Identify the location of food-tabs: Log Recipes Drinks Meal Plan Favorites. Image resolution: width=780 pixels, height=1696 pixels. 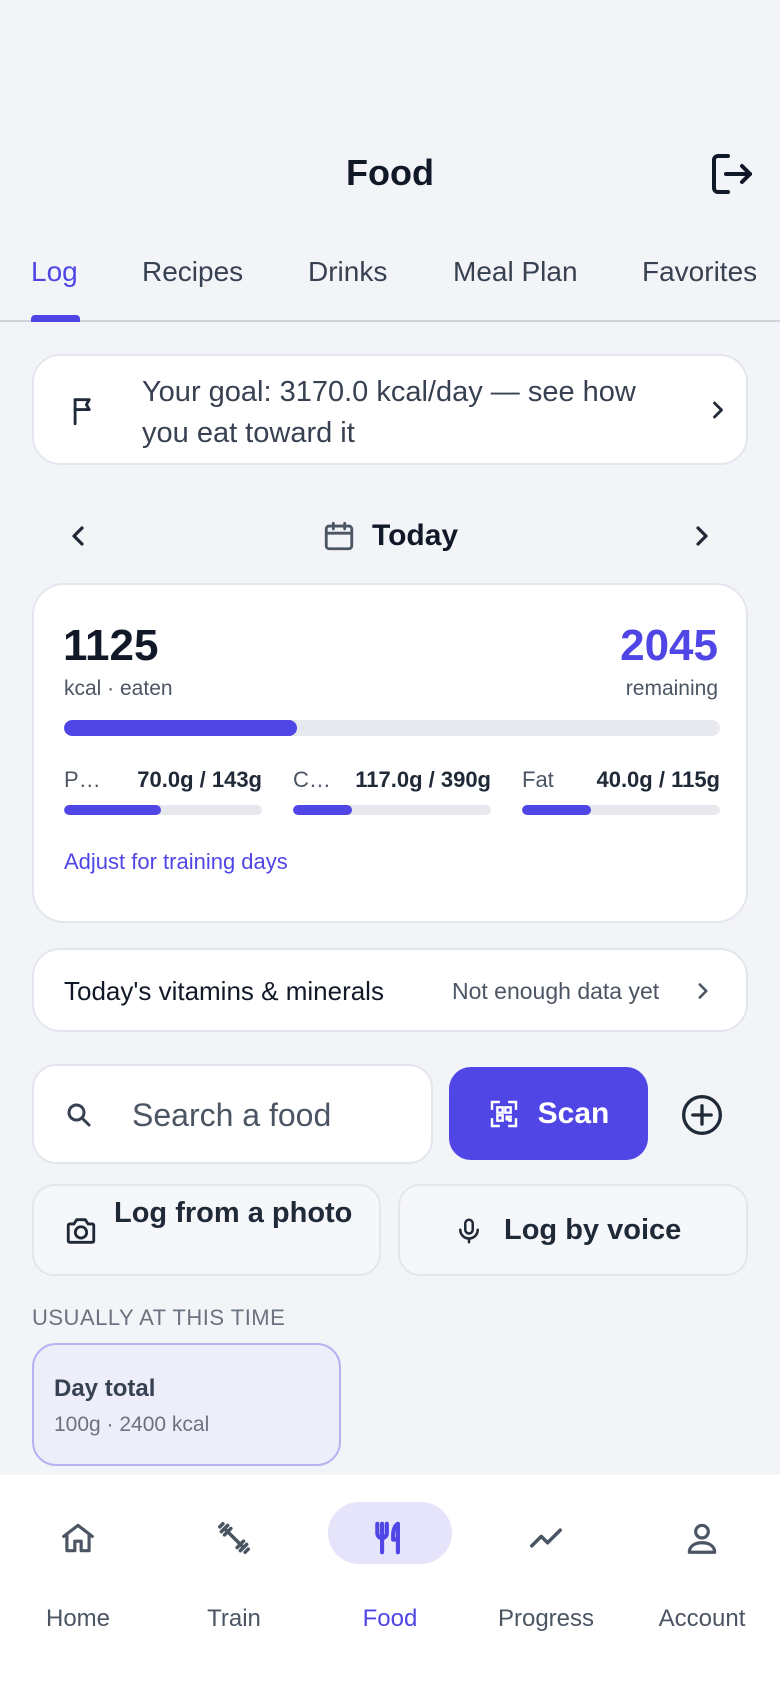
(390, 281).